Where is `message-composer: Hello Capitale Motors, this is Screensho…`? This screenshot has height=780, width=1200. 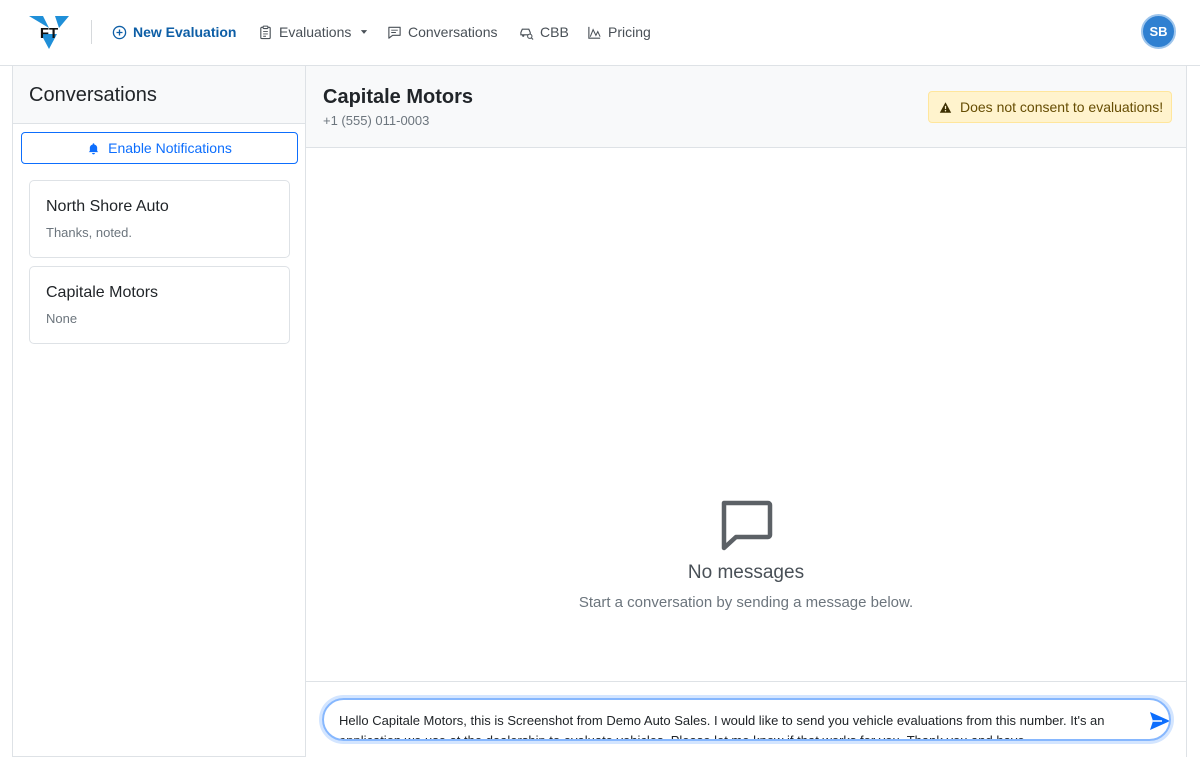 message-composer: Hello Capitale Motors, this is Screensho… is located at coordinates (746, 719).